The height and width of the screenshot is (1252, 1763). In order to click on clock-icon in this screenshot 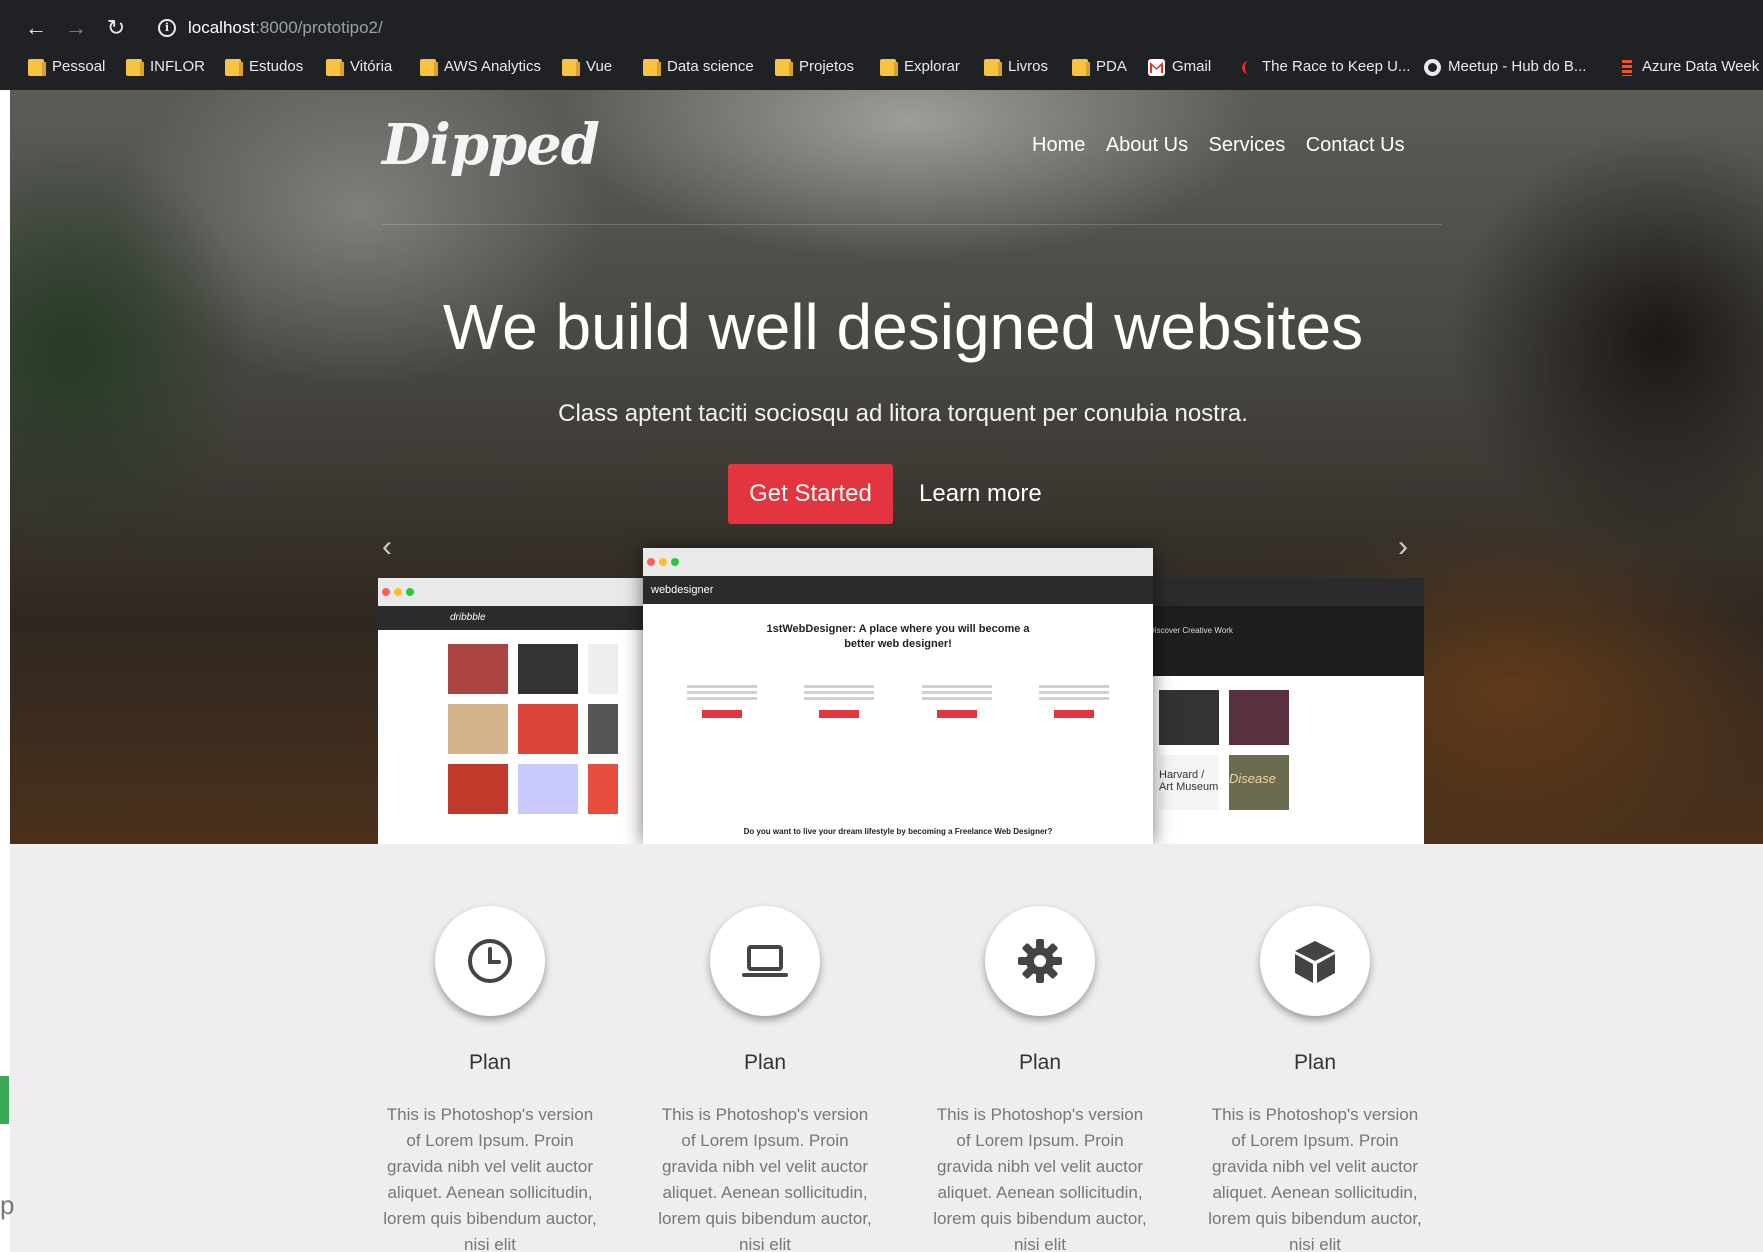, I will do `click(490, 961)`.